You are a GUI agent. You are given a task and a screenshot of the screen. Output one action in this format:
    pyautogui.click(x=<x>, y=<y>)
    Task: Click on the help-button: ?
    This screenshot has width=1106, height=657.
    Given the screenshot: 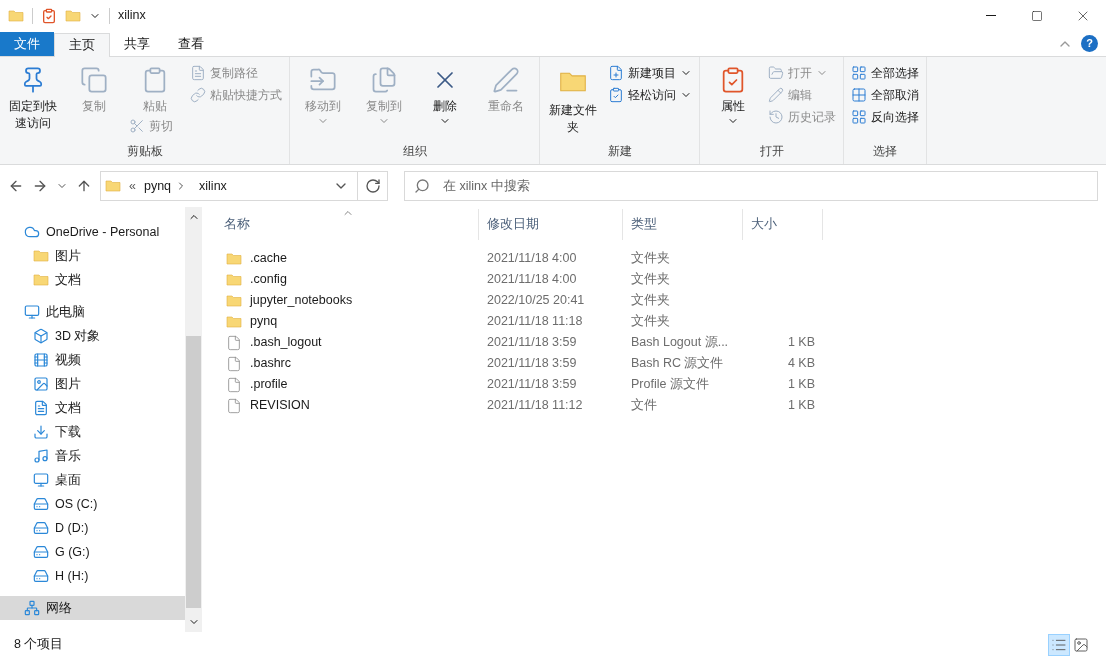 What is the action you would take?
    pyautogui.click(x=1089, y=43)
    